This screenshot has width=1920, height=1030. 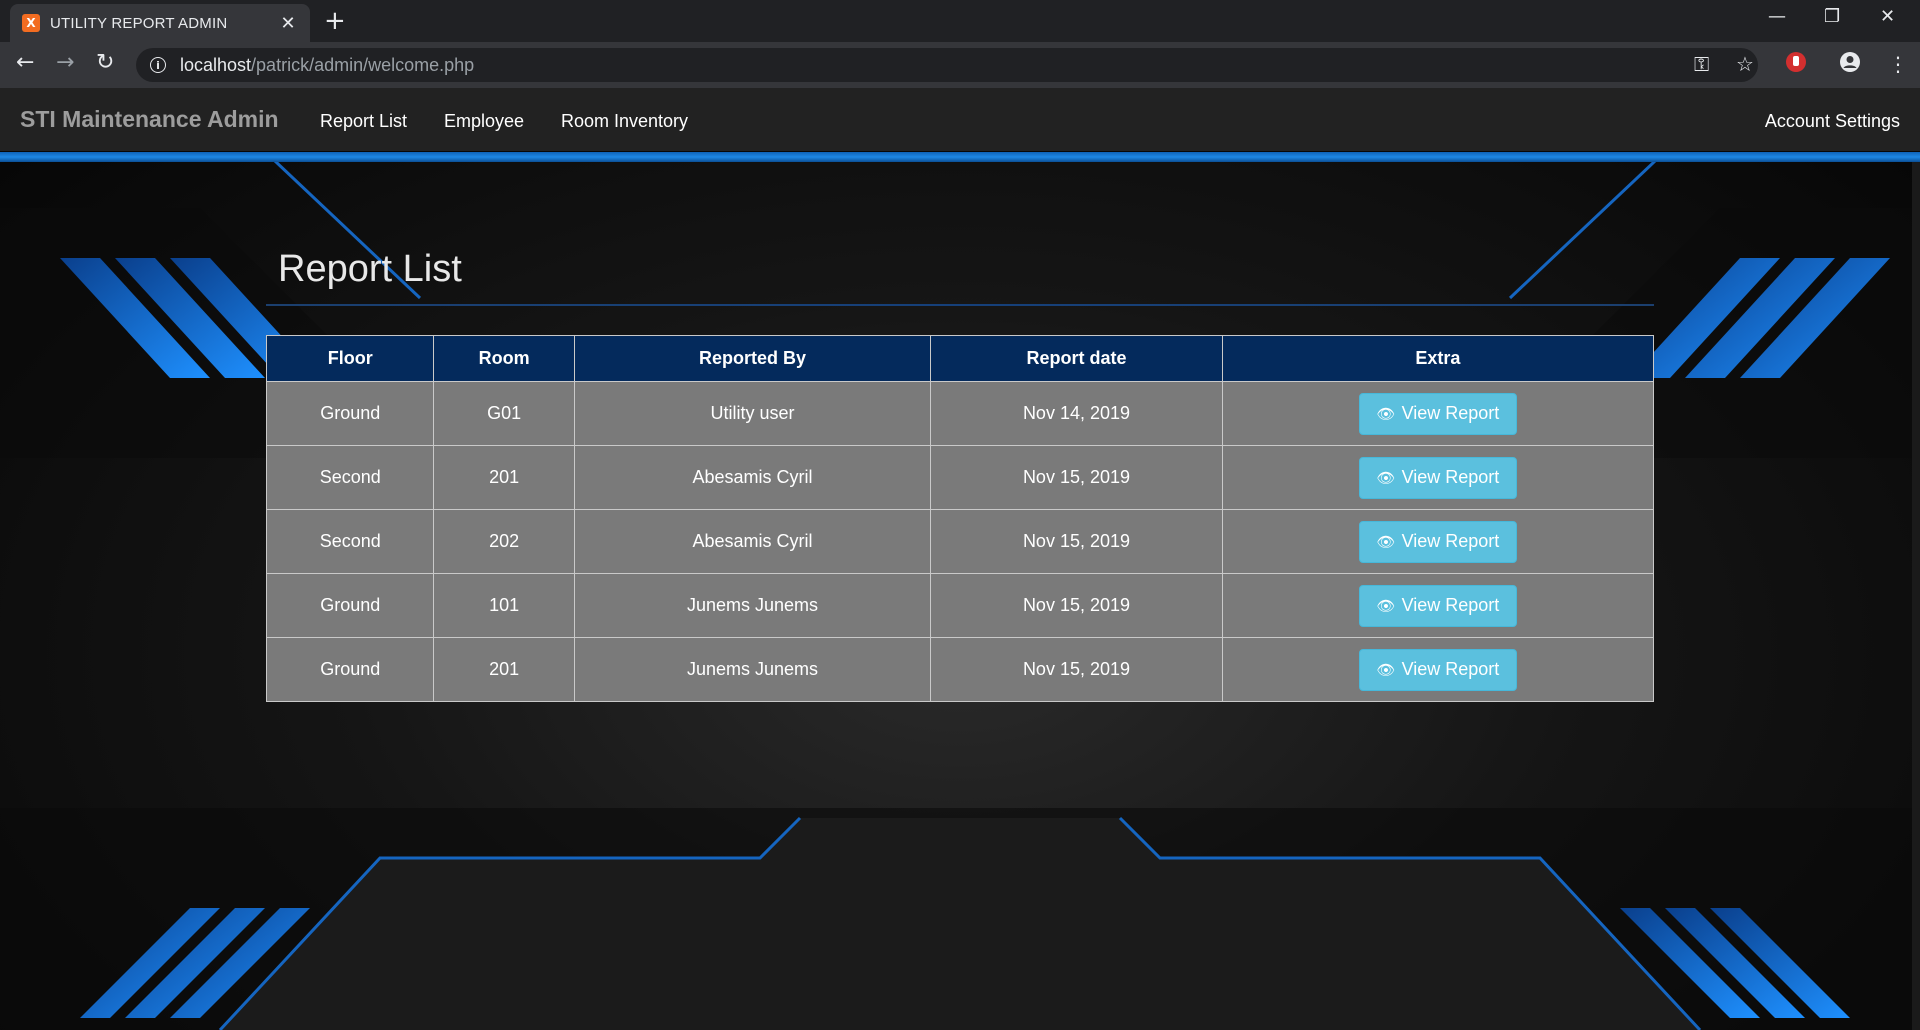 What do you see at coordinates (1076, 413) in the screenshot?
I see `cell-report-date: Nov 14, 2019` at bounding box center [1076, 413].